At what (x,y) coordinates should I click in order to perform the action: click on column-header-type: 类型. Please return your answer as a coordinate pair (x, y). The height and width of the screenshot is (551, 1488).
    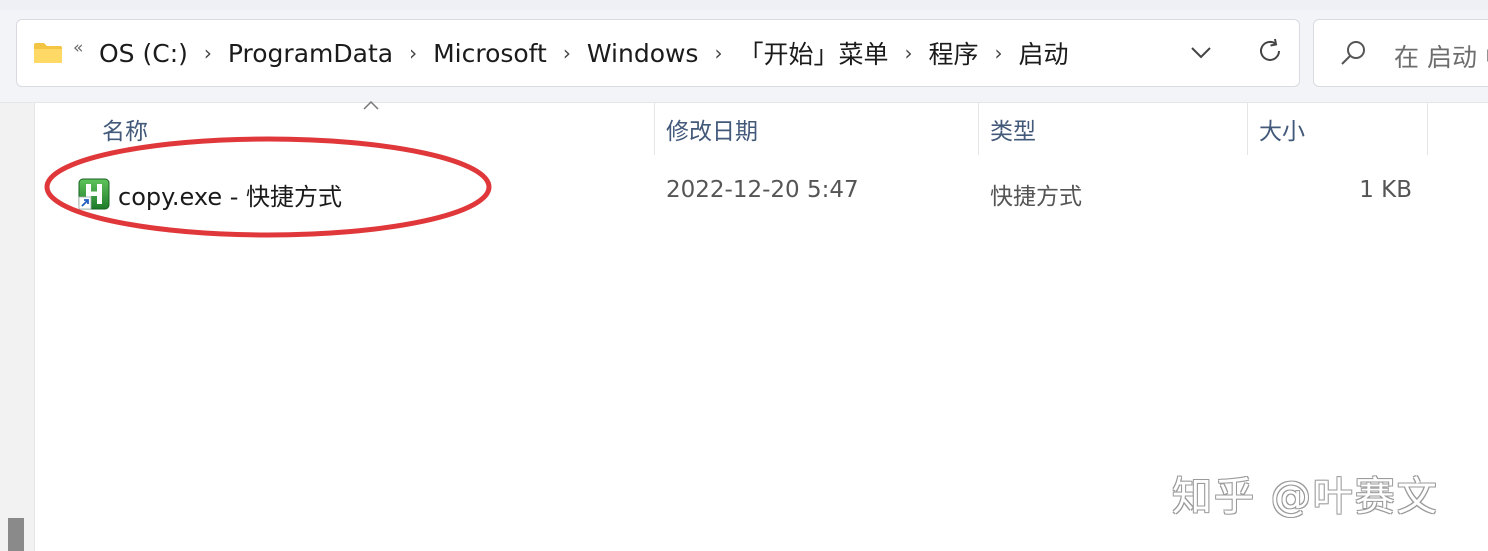
    Looking at the image, I should click on (1013, 129).